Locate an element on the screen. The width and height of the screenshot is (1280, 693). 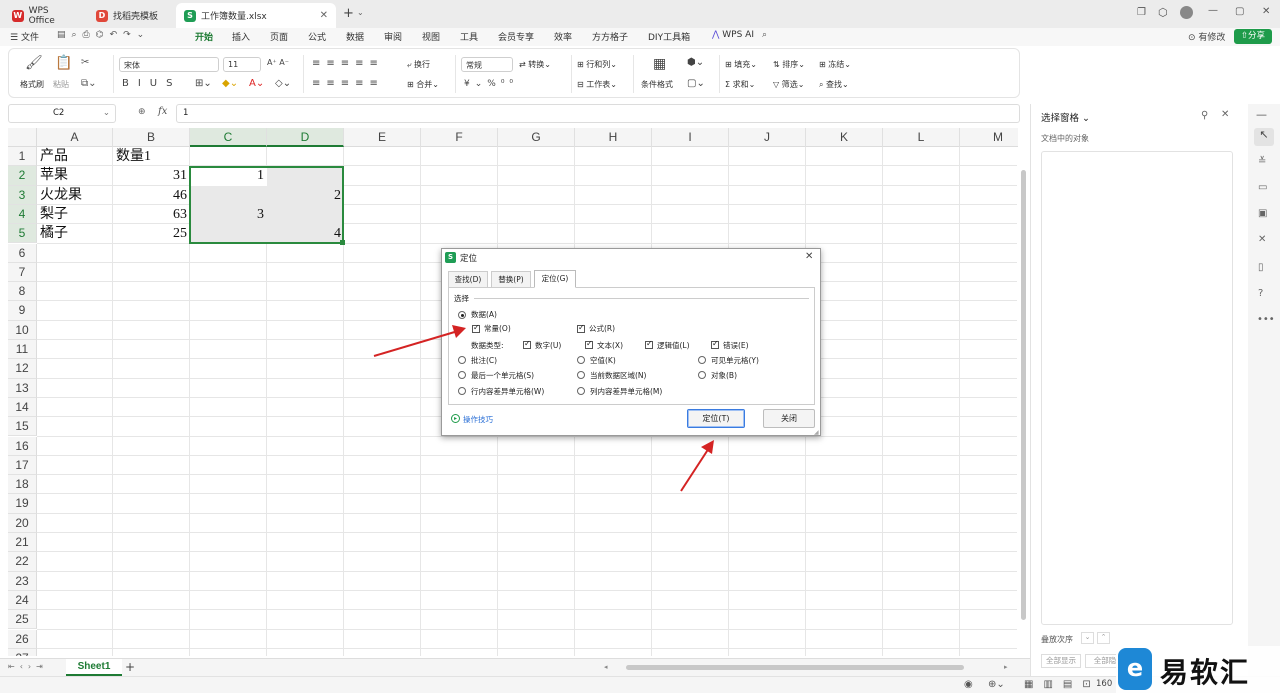
watermark: e 易软汇 is located at coordinates (1198, 669).